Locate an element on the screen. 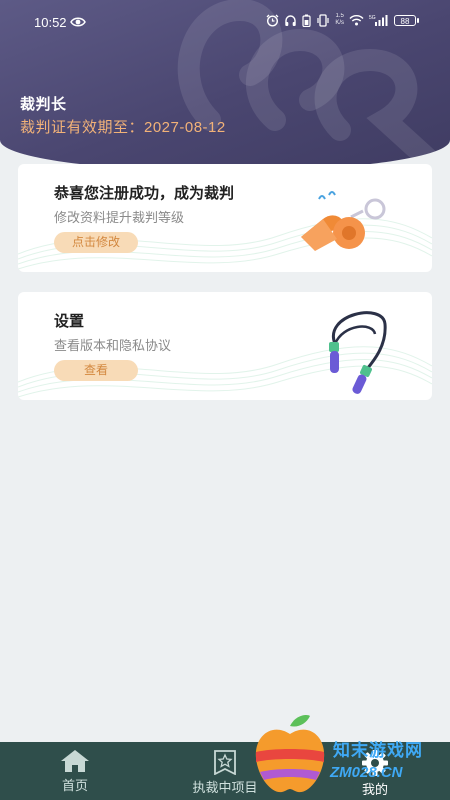 Image resolution: width=450 pixels, height=800 pixels. headphones-icon is located at coordinates (291, 20).